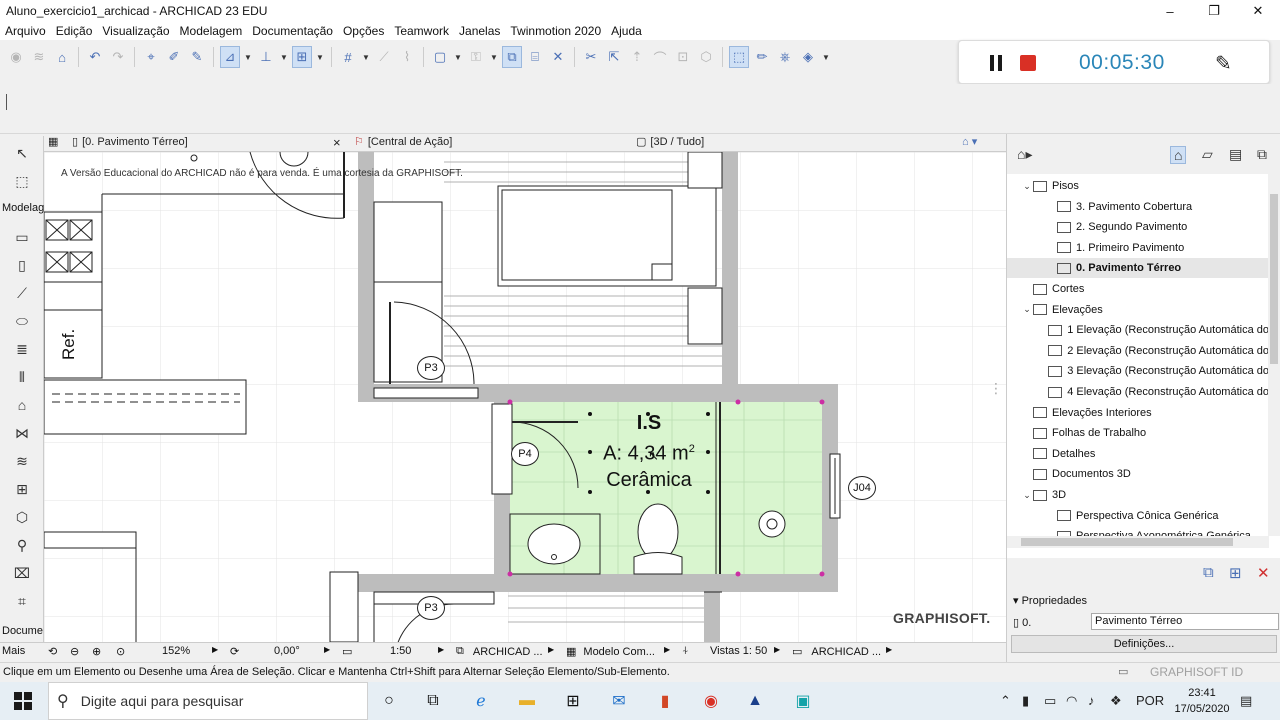 This screenshot has height=720, width=1280. What do you see at coordinates (619, 701) in the screenshot?
I see `mail-icon: ✉` at bounding box center [619, 701].